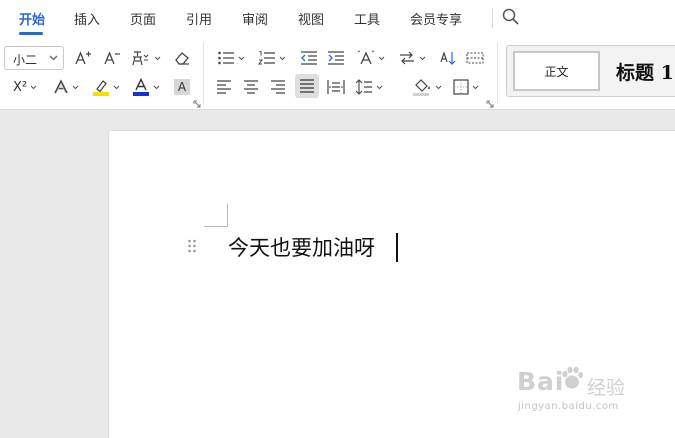 The height and width of the screenshot is (438, 675). What do you see at coordinates (492, 18) in the screenshot?
I see `tab-separator` at bounding box center [492, 18].